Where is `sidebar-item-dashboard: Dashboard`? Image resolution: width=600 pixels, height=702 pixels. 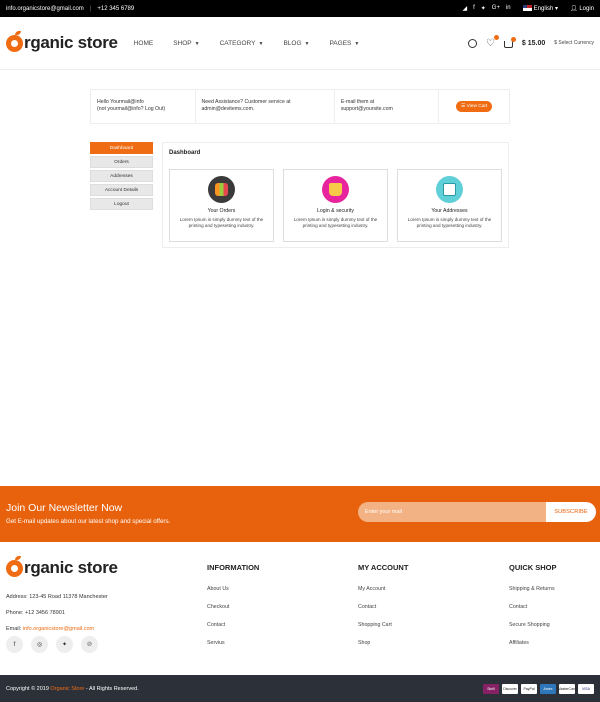 sidebar-item-dashboard: Dashboard is located at coordinates (121, 148).